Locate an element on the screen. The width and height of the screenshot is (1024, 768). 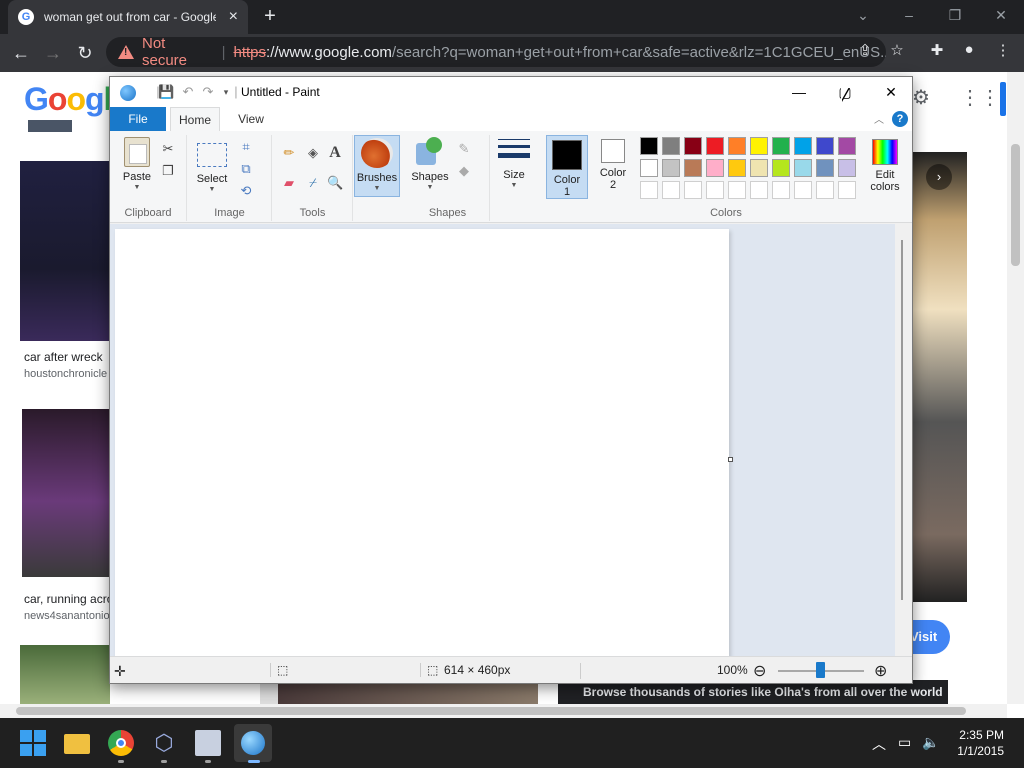
size-dropdown-icon: ▼ is located at coordinates (514, 185).